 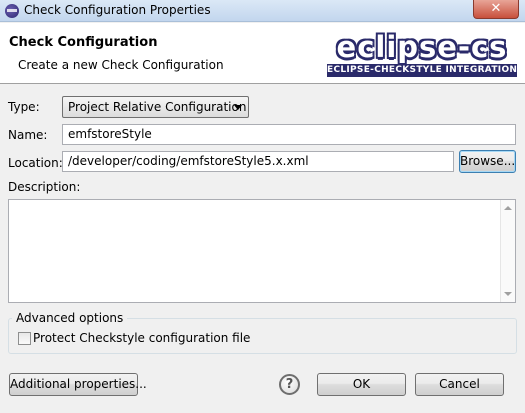 What do you see at coordinates (141, 338) in the screenshot?
I see `protect-config-label: Protect Checkstyle configuration file` at bounding box center [141, 338].